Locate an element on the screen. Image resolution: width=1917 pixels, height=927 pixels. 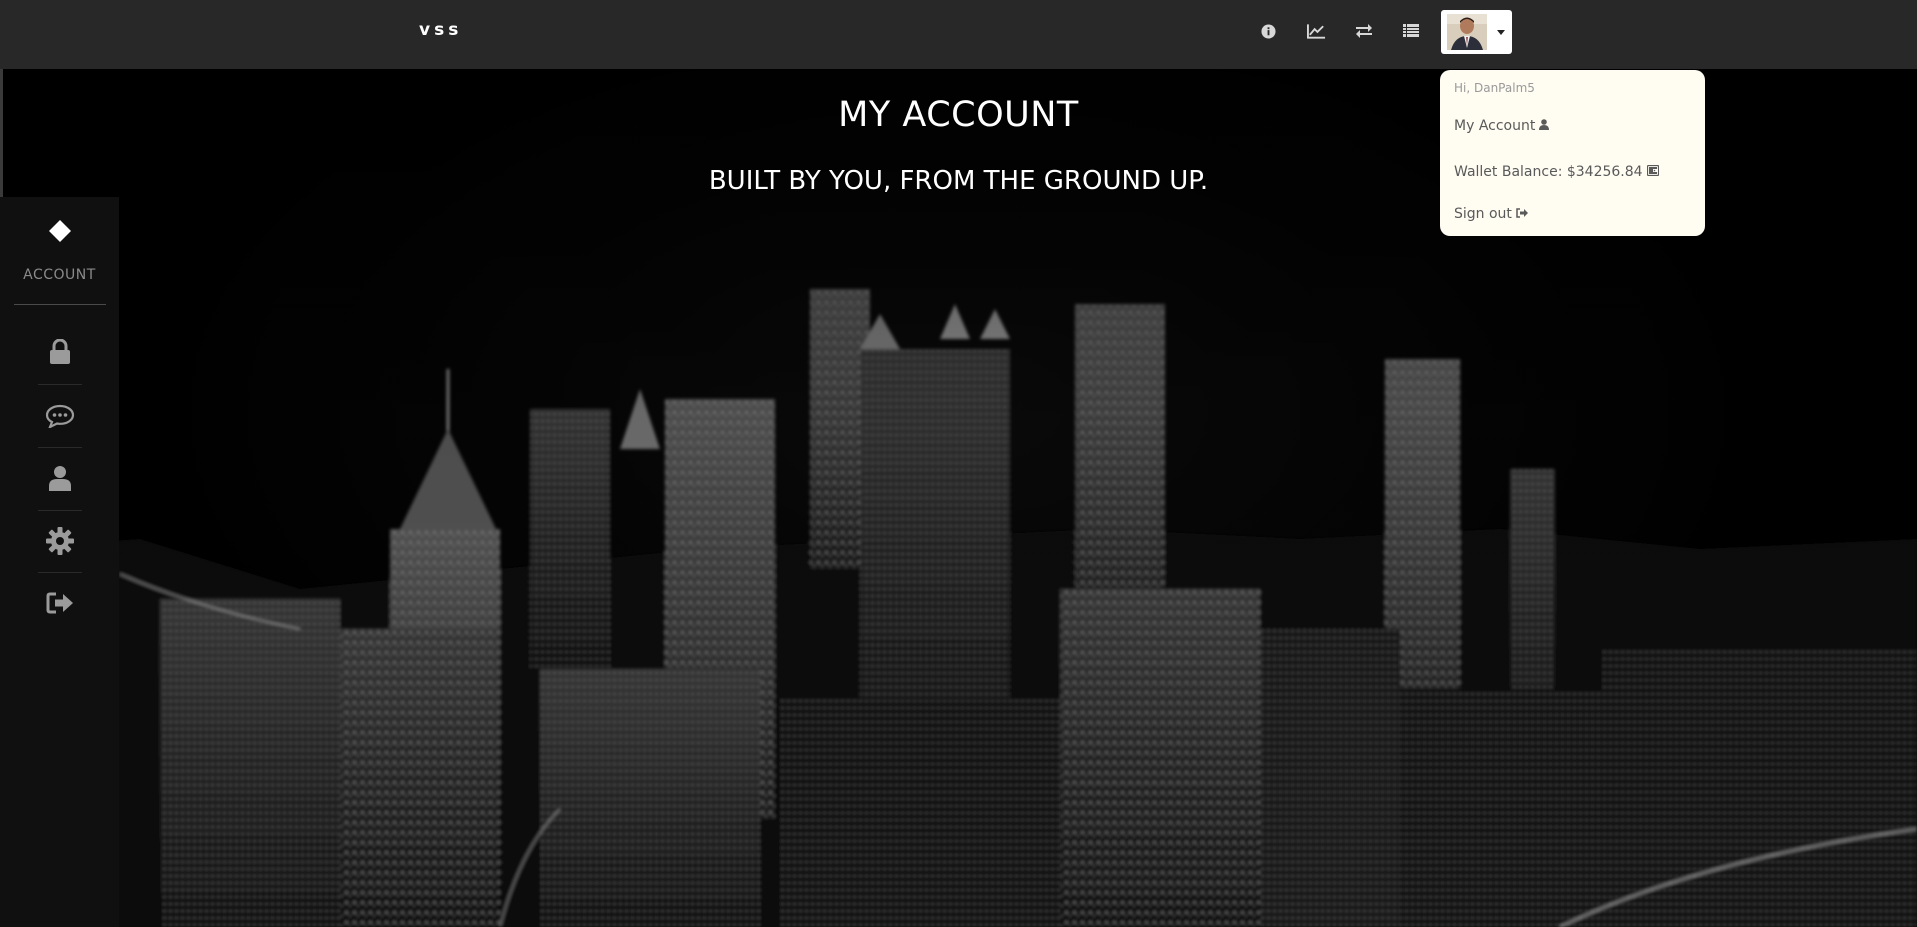
sign-out-link: Sign out is located at coordinates (1491, 214).